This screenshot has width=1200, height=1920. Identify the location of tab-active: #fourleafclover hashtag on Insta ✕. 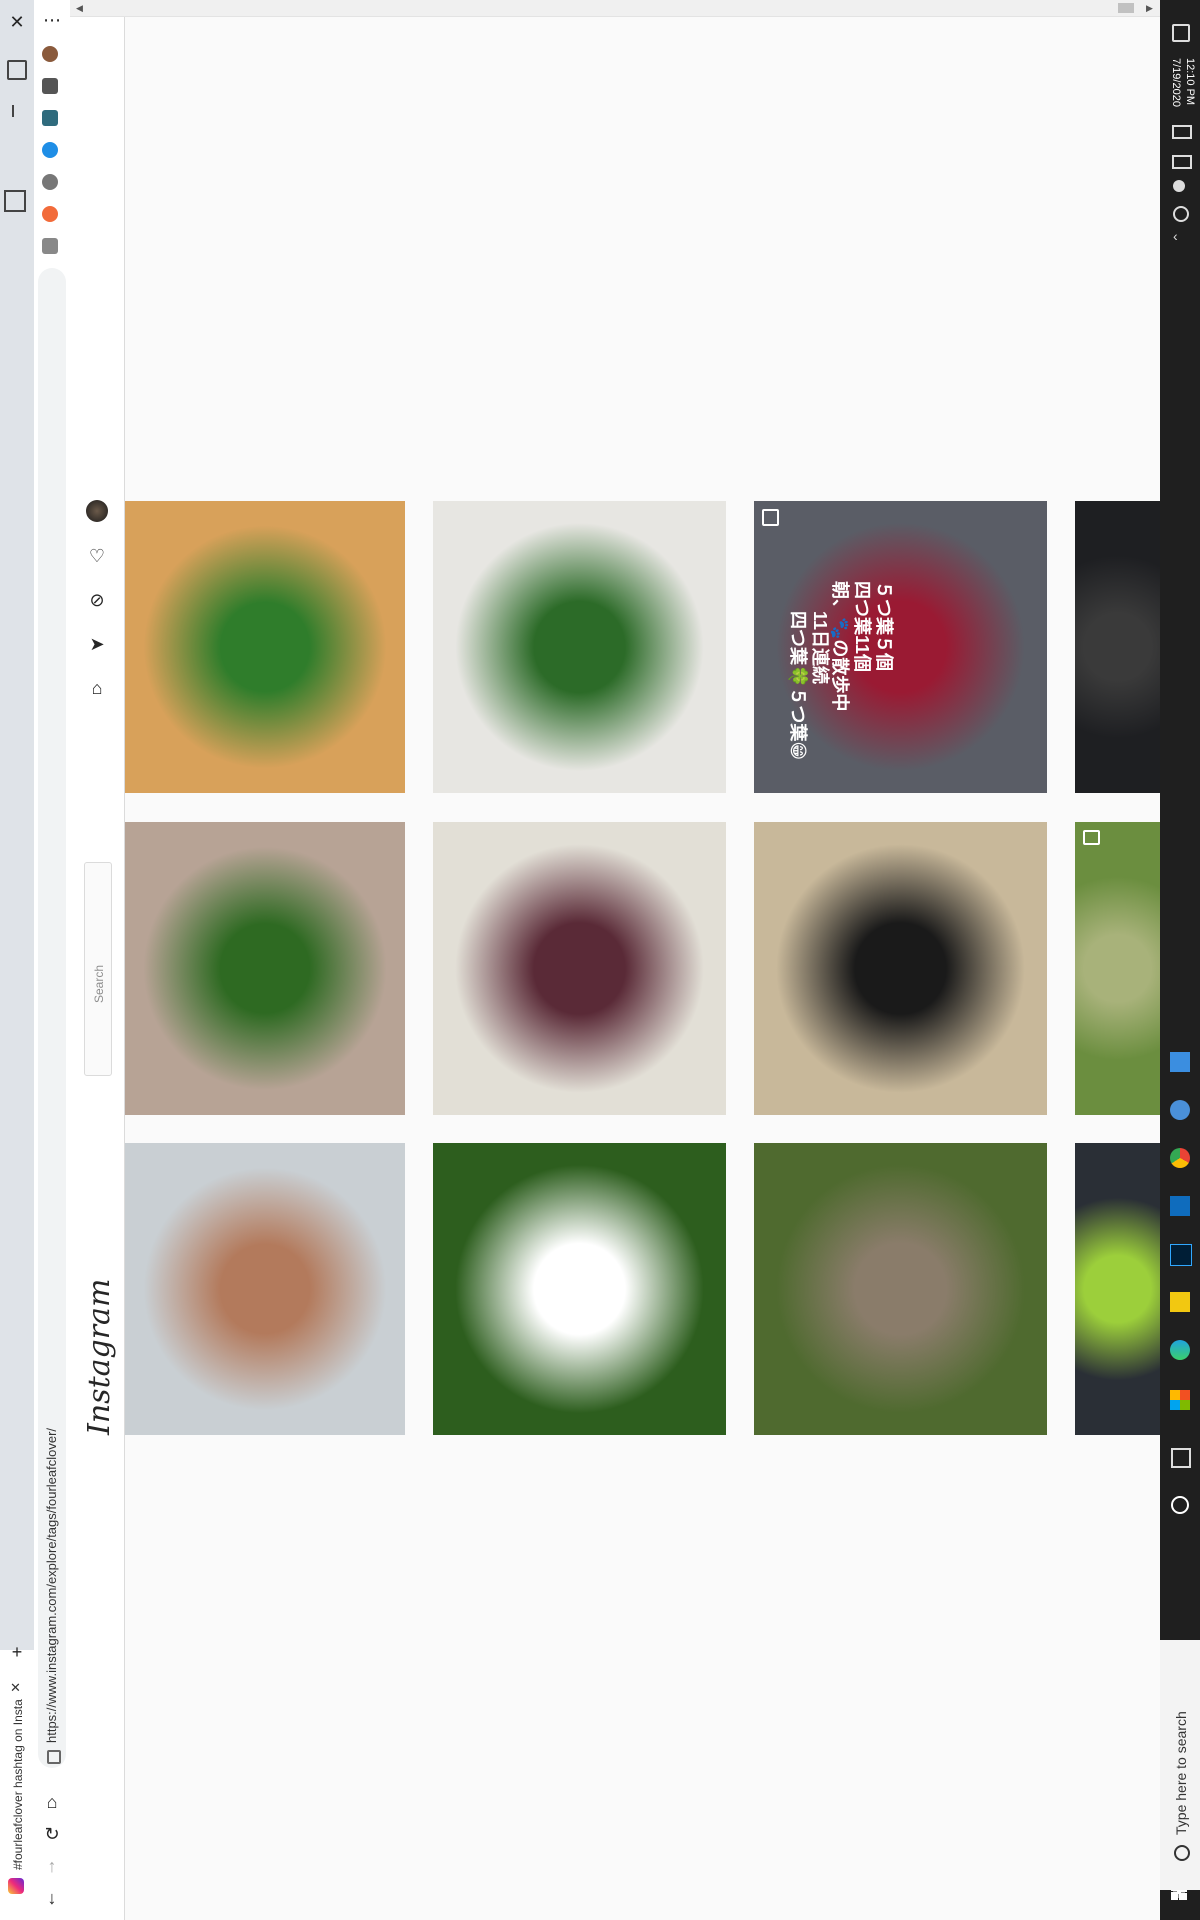
(17, 1785).